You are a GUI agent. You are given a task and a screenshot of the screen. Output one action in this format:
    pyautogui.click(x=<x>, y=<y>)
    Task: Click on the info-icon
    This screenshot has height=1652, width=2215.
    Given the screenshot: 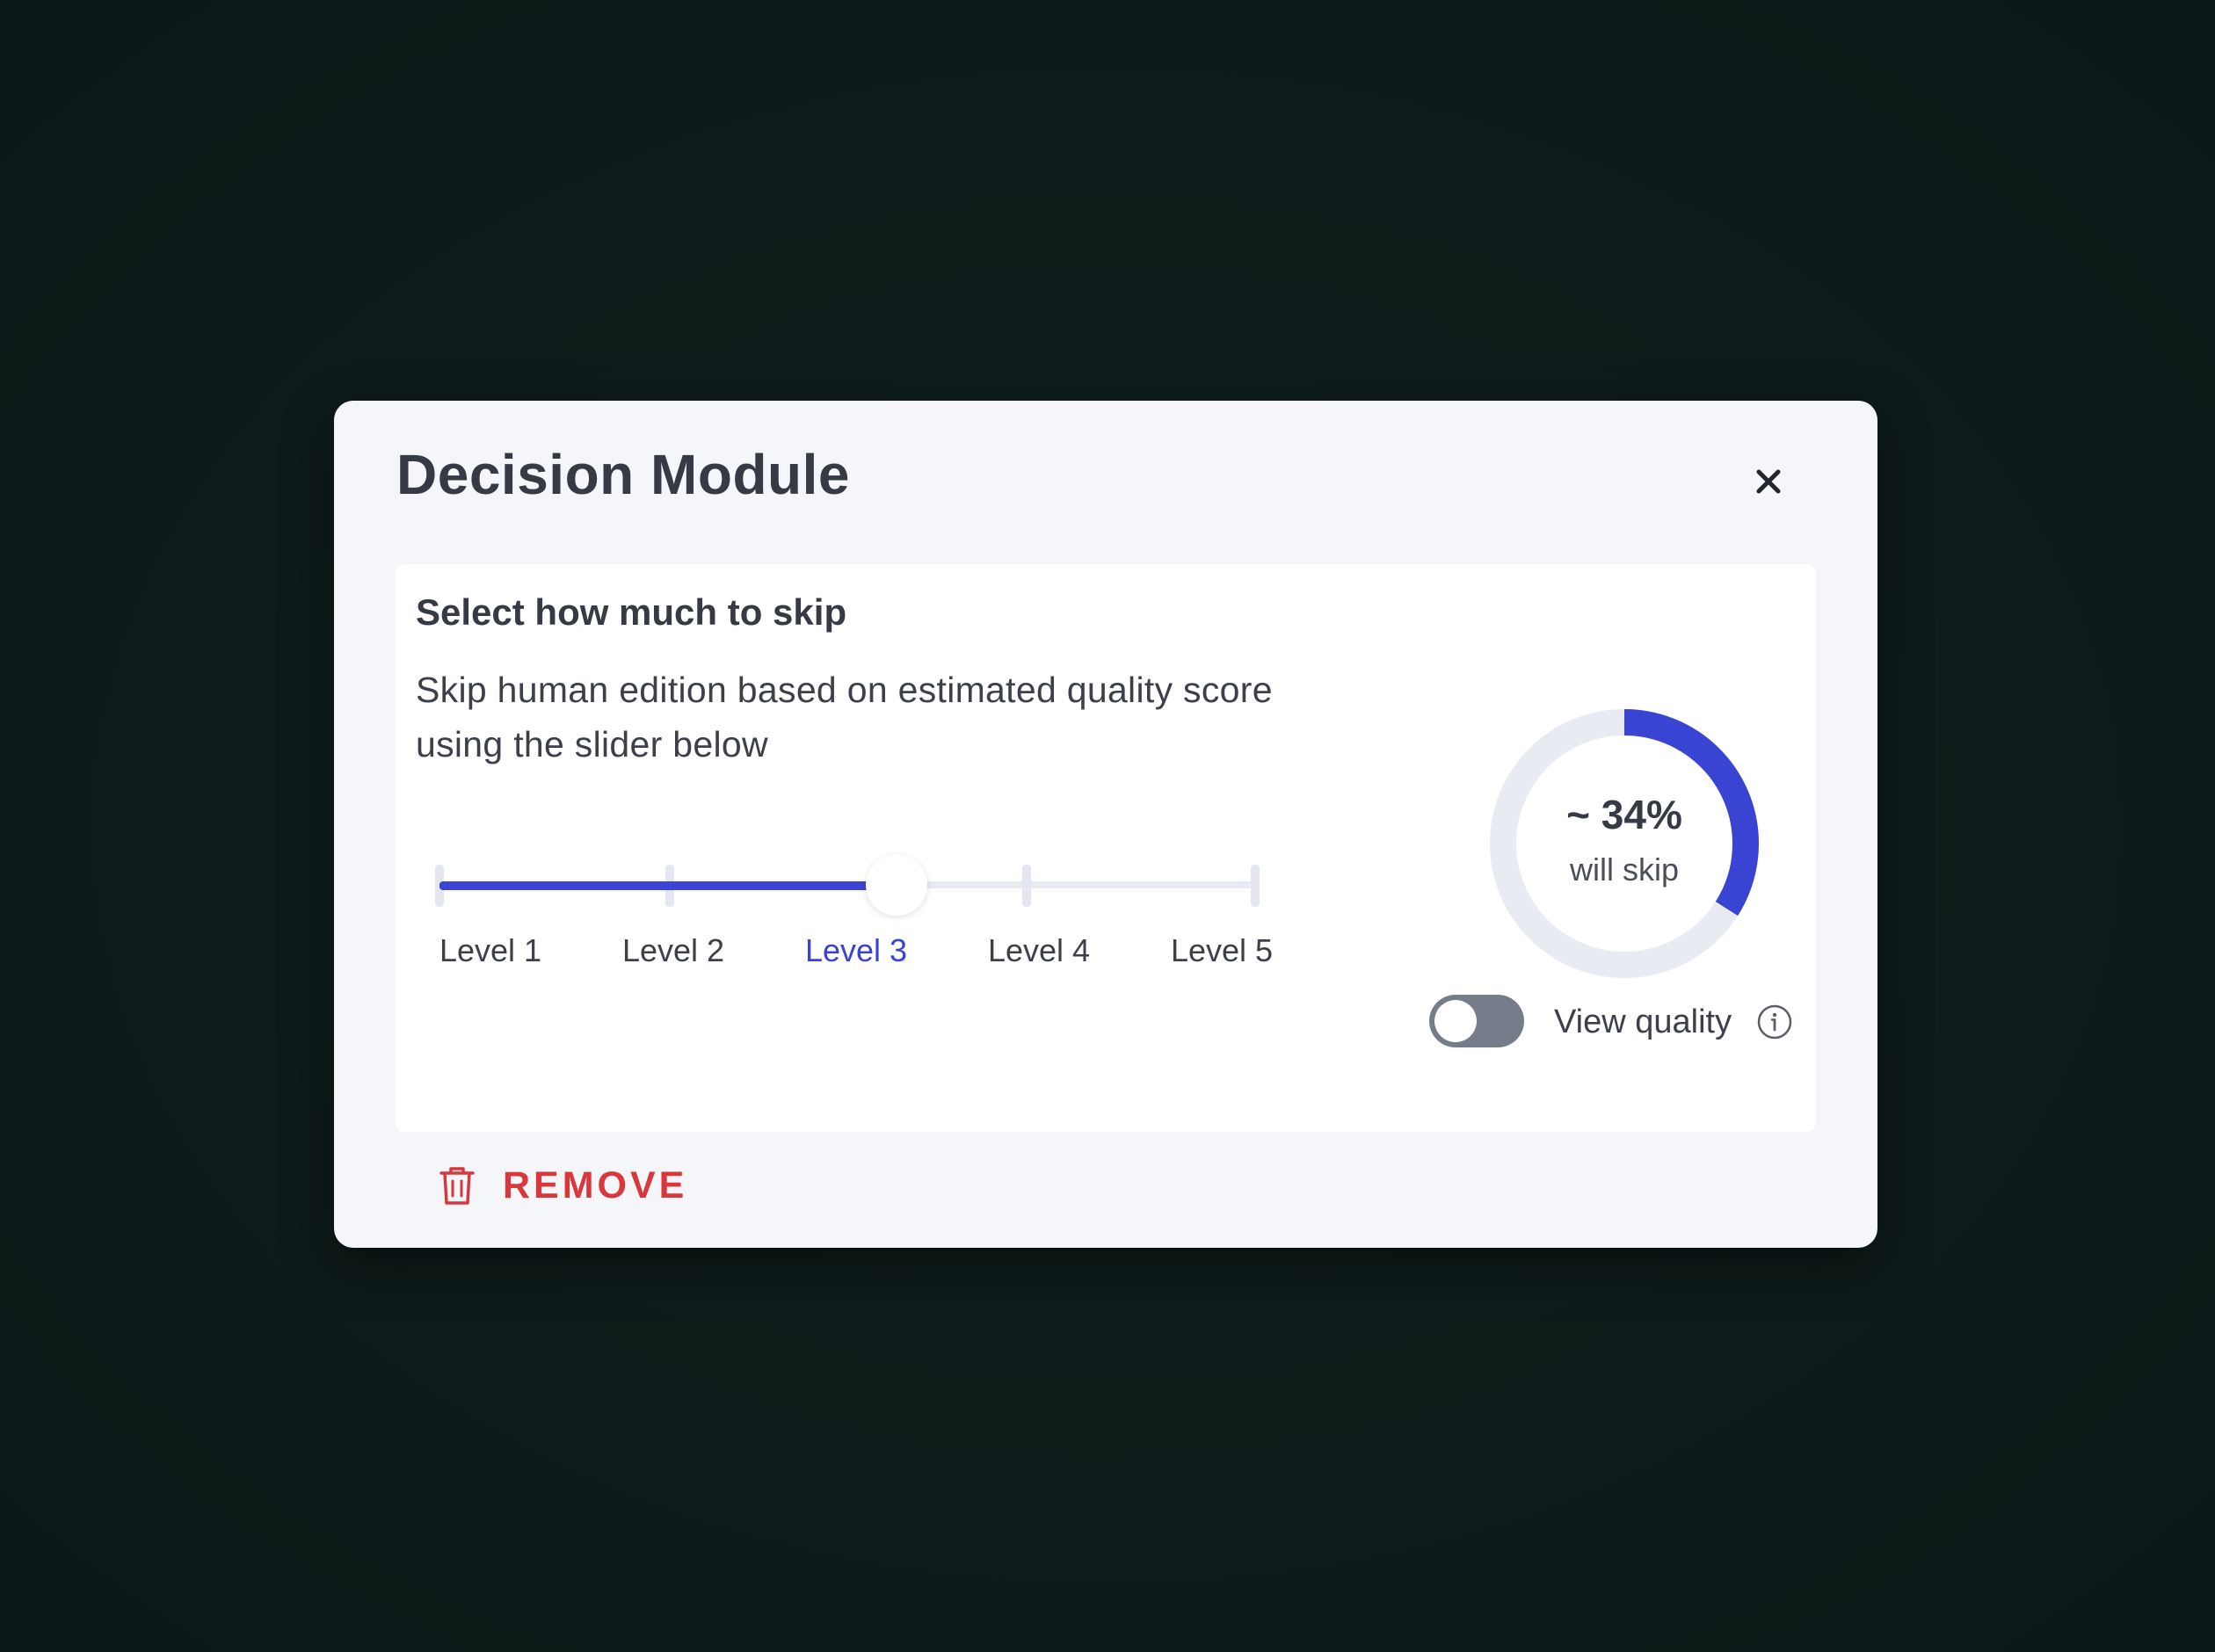 What is the action you would take?
    pyautogui.click(x=1774, y=1022)
    